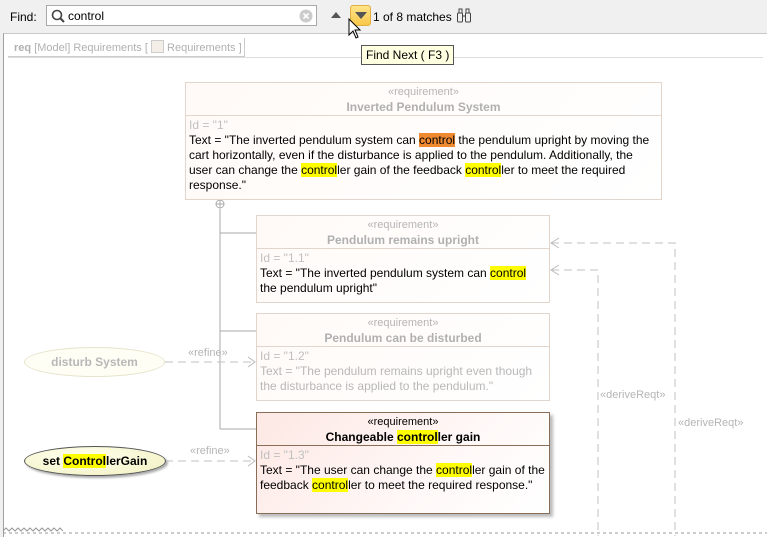 This screenshot has width=767, height=537. I want to click on text-segment: Text = "The user can change the, so click(348, 470).